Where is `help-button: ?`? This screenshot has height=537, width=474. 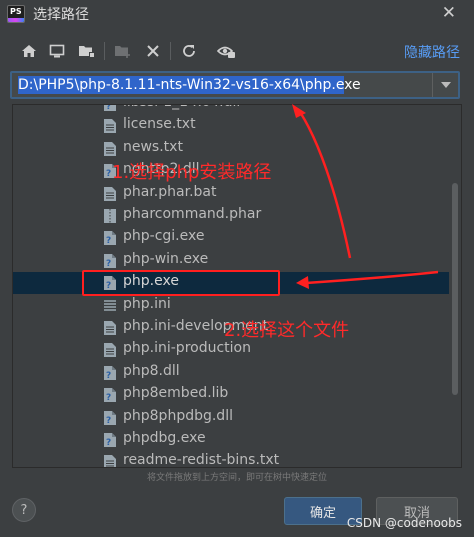
help-button: ? is located at coordinates (24, 510).